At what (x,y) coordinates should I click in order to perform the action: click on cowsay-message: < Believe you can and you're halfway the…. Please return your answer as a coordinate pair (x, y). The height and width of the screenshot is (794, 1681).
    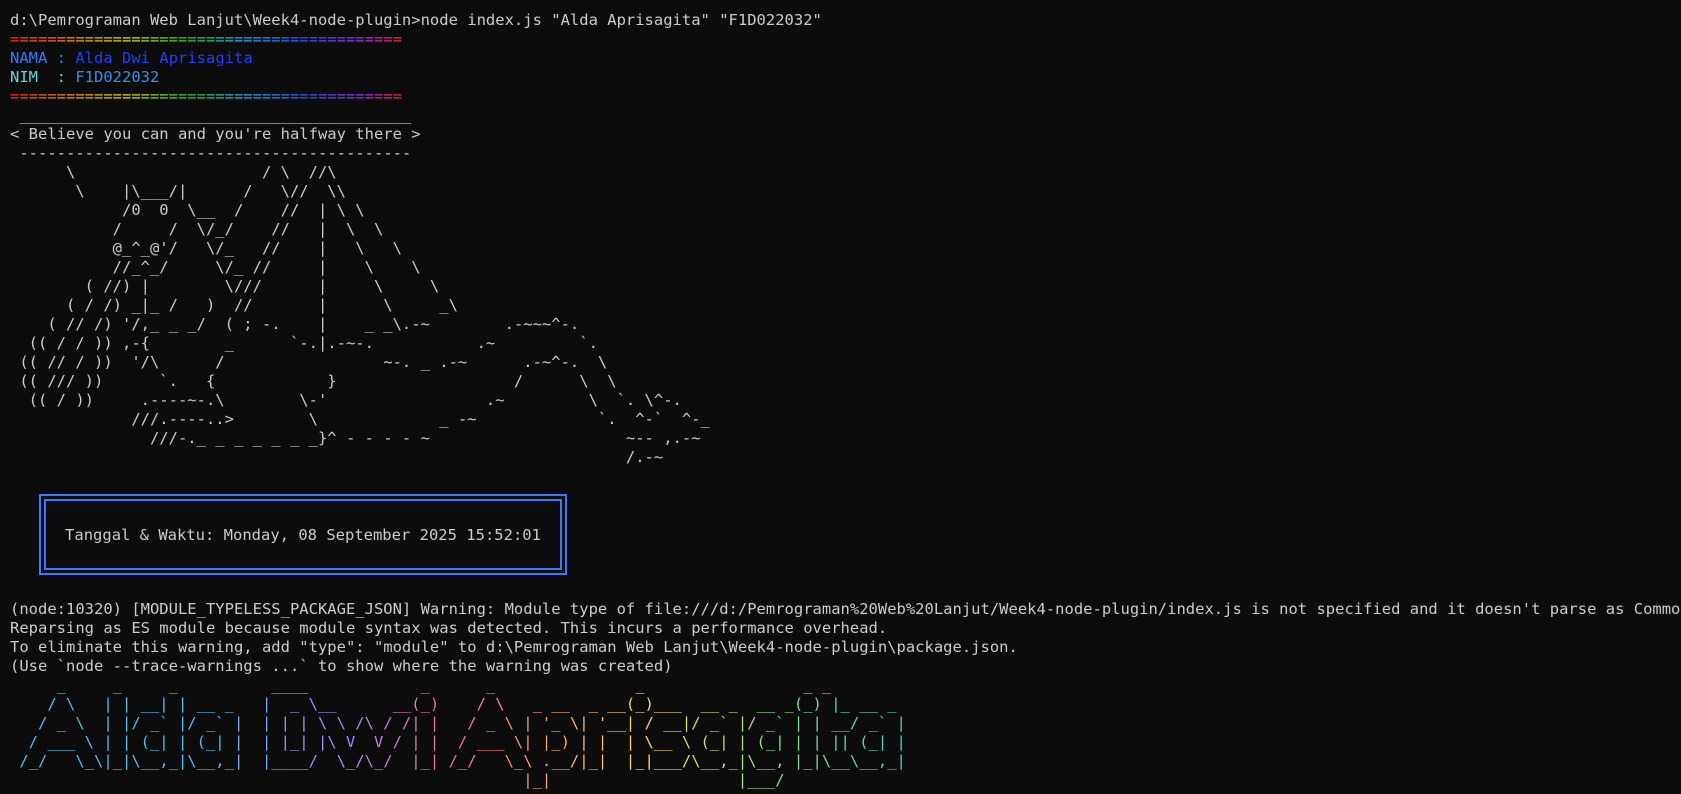
    Looking at the image, I should click on (215, 134).